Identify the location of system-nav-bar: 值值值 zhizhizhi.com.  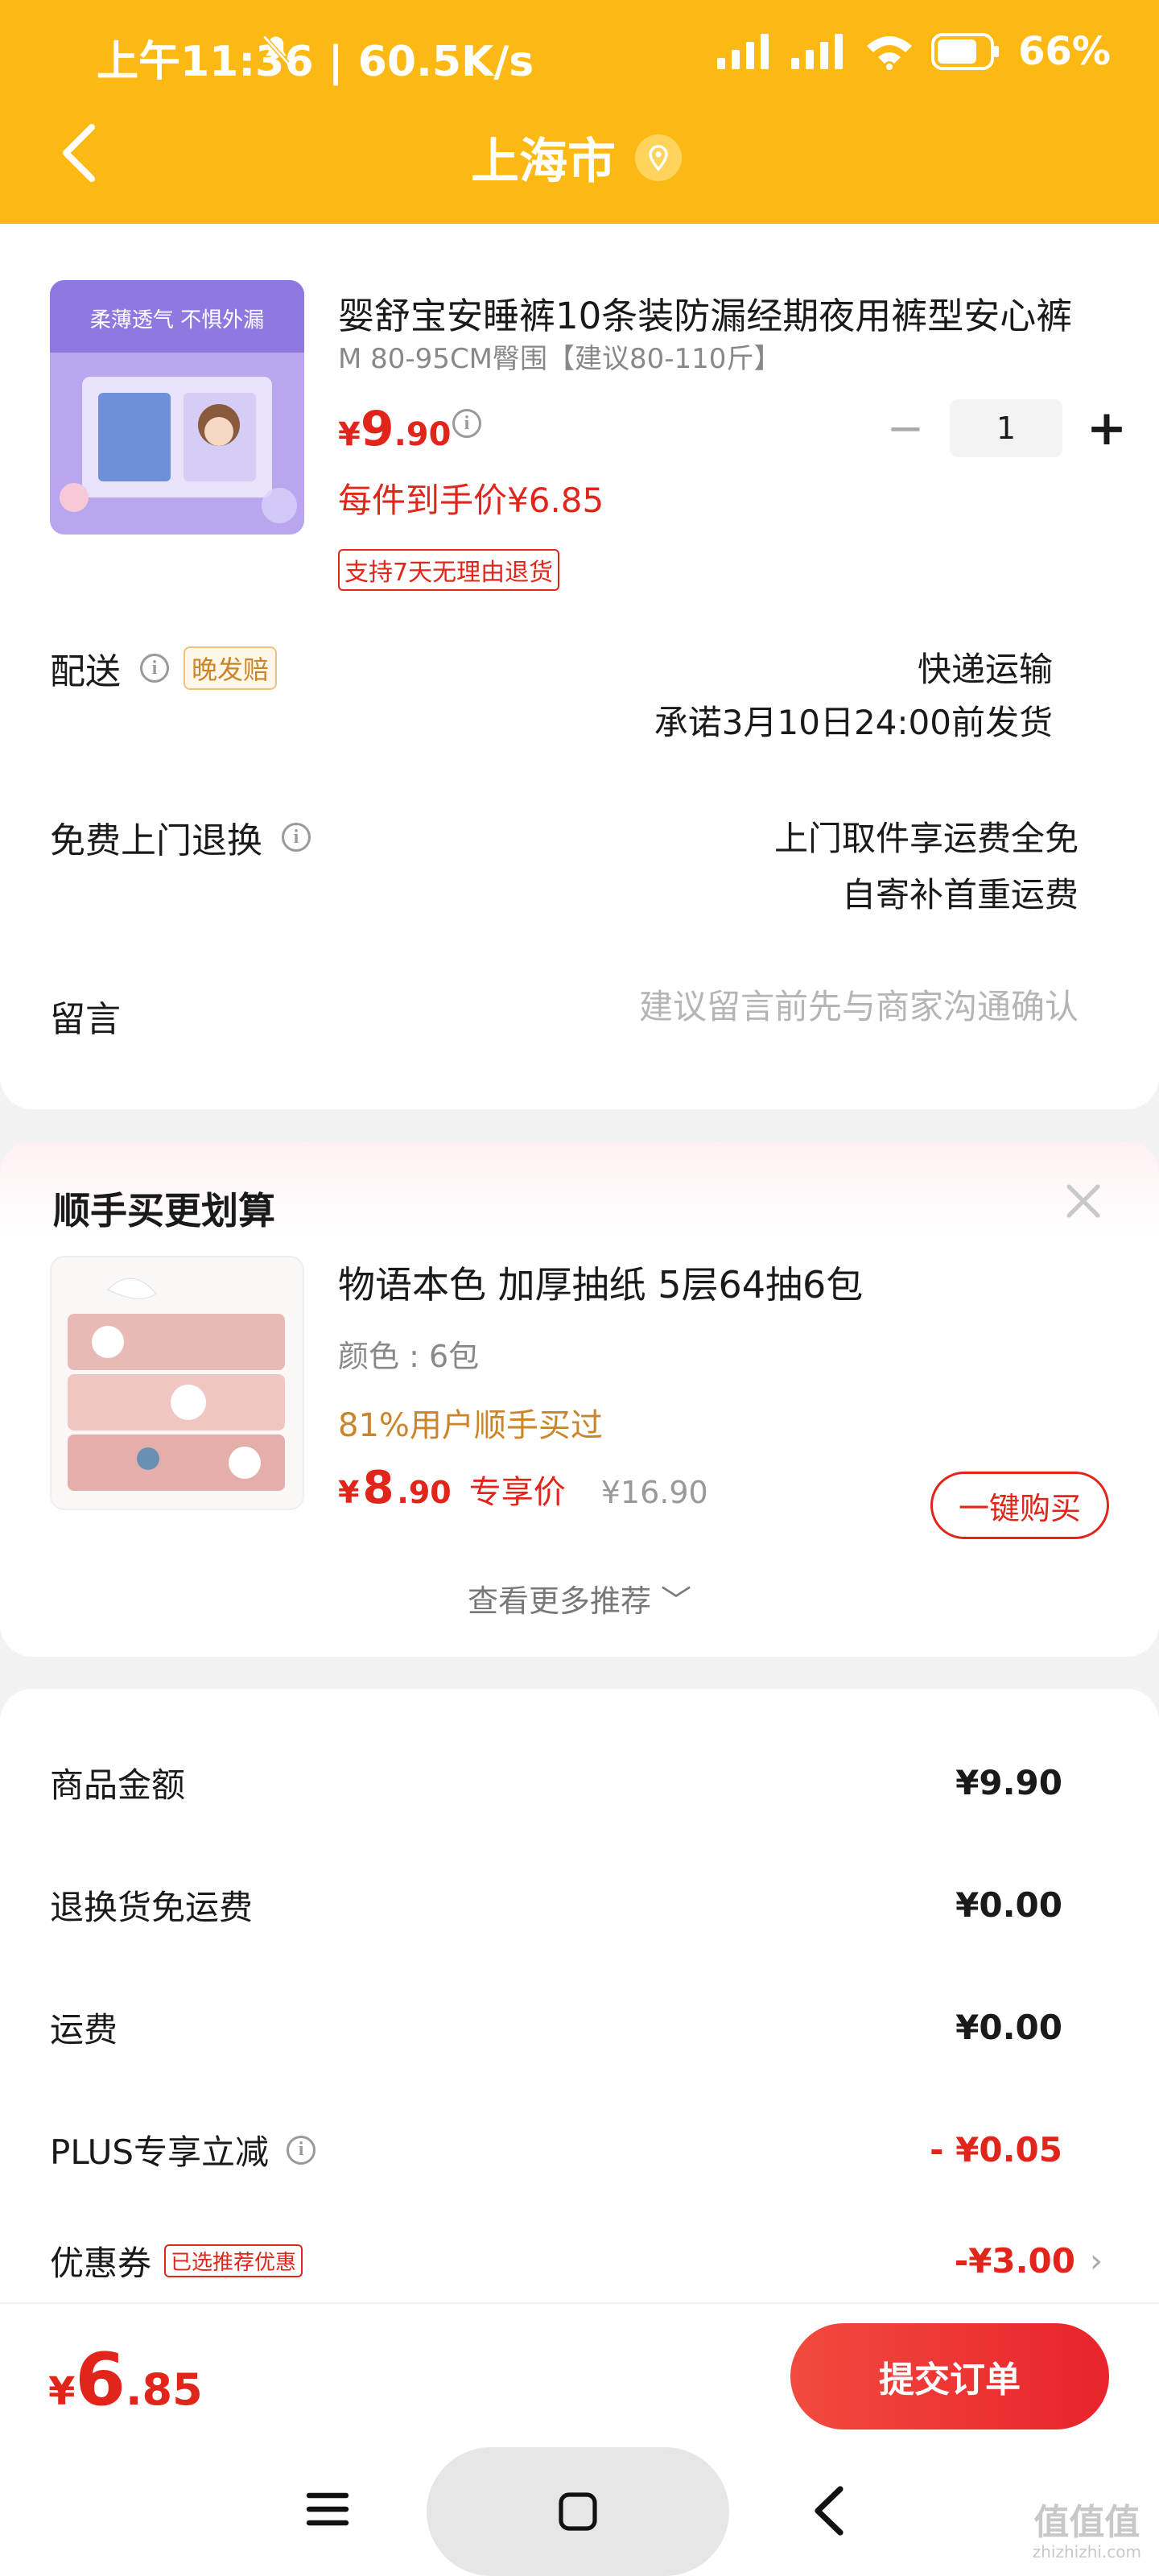
(579, 2511).